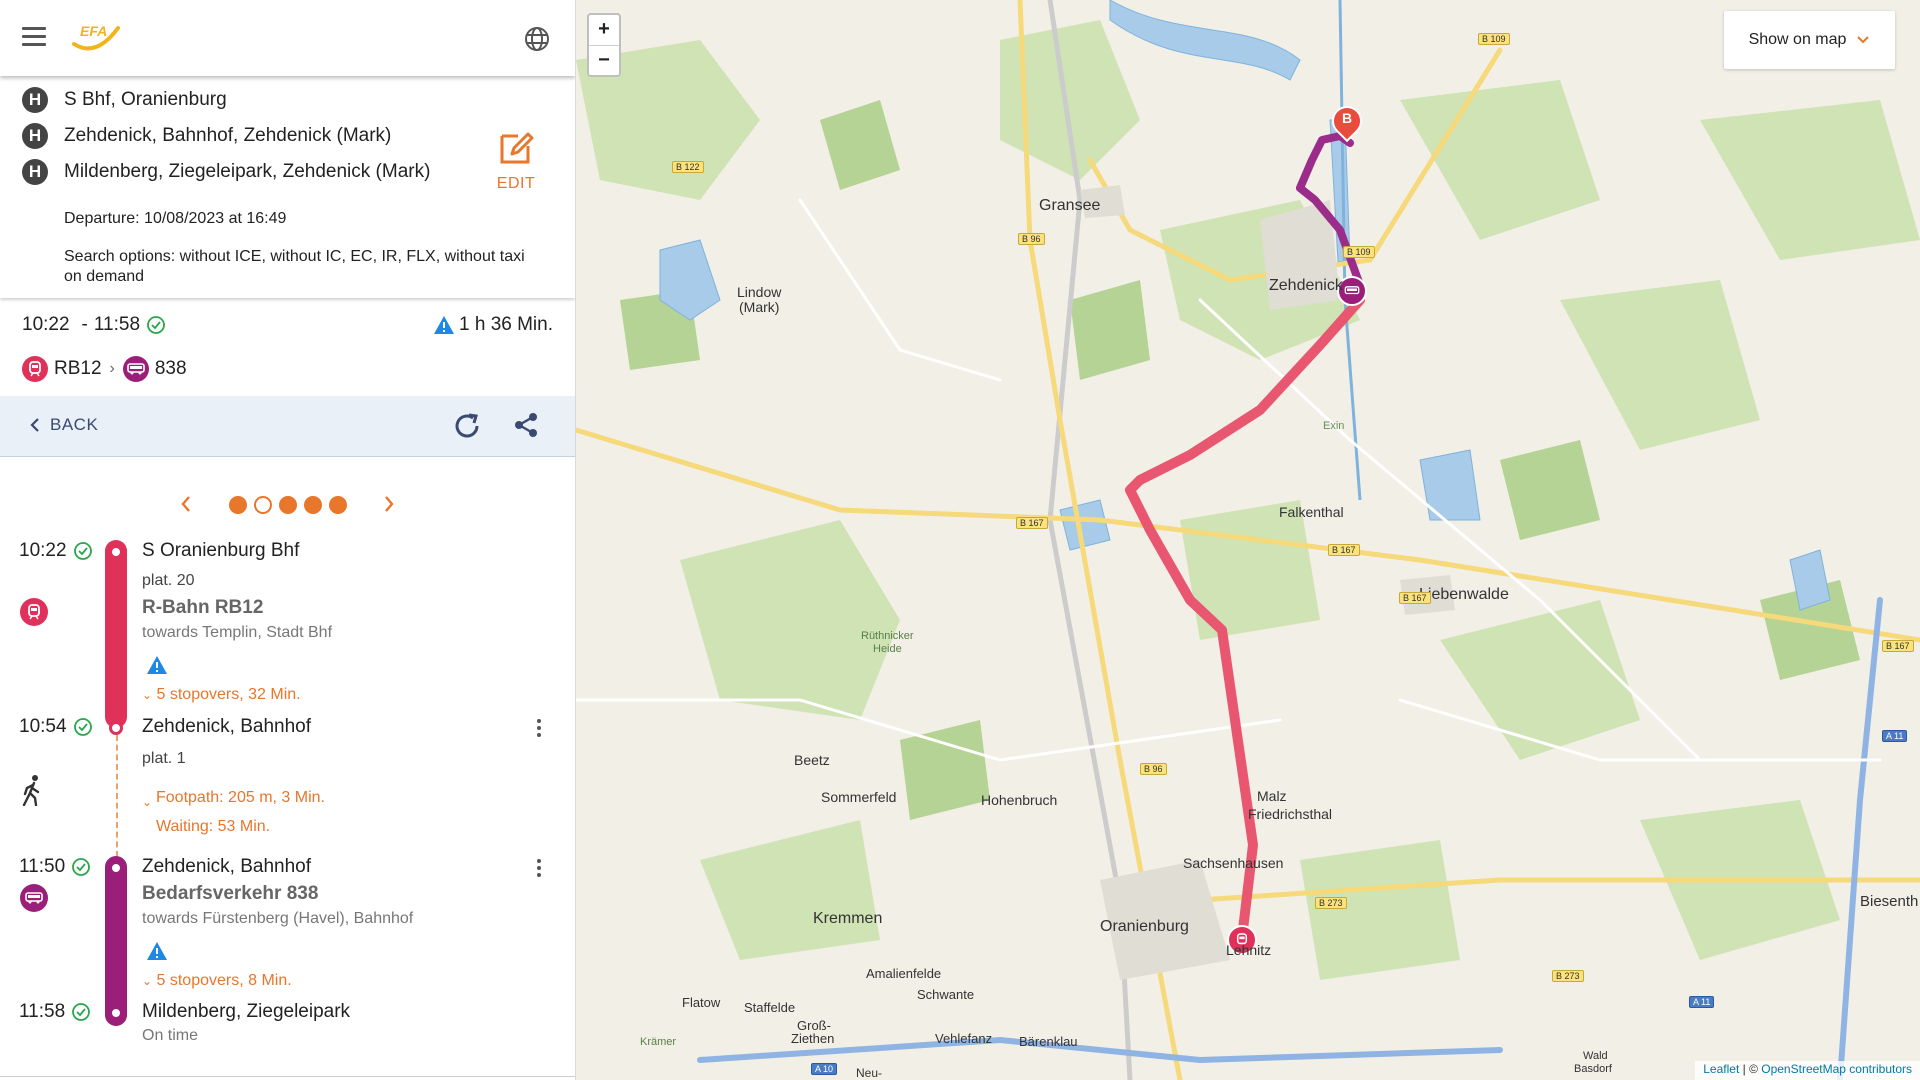 Image resolution: width=1920 pixels, height=1080 pixels. Describe the element at coordinates (887, 636) in the screenshot. I see `place-label: Rüthnicker` at that location.